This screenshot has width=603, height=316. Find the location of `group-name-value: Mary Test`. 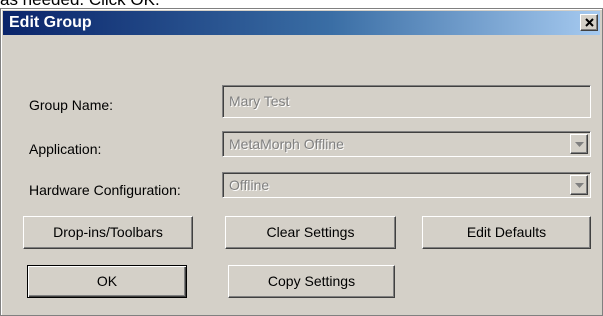

group-name-value: Mary Test is located at coordinates (259, 101).